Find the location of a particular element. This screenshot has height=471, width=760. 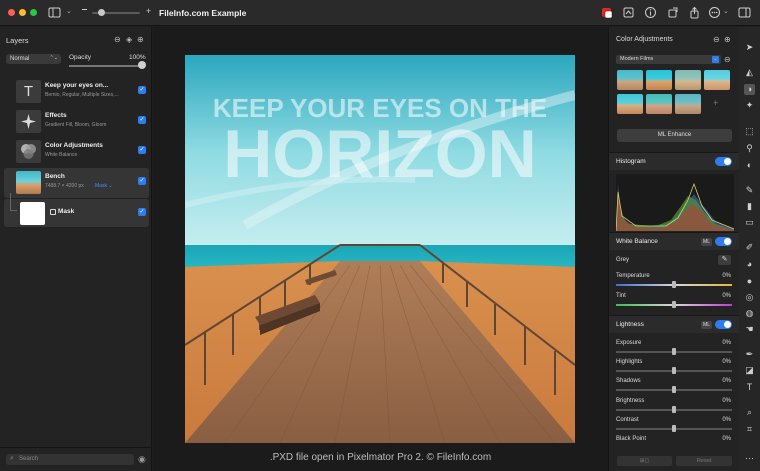

temperature-slider-knob is located at coordinates (674, 284).